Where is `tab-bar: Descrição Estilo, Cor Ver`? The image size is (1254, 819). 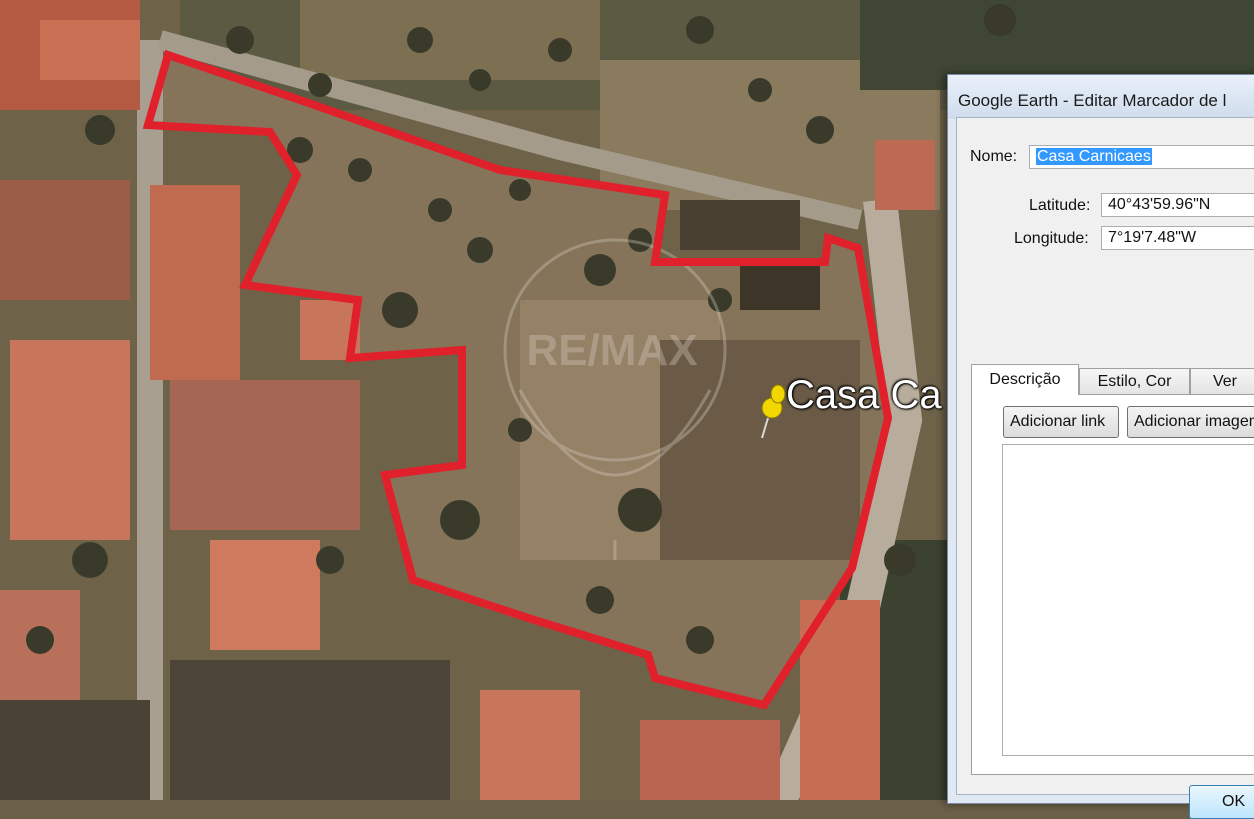 tab-bar: Descrição Estilo, Cor Ver is located at coordinates (1112, 379).